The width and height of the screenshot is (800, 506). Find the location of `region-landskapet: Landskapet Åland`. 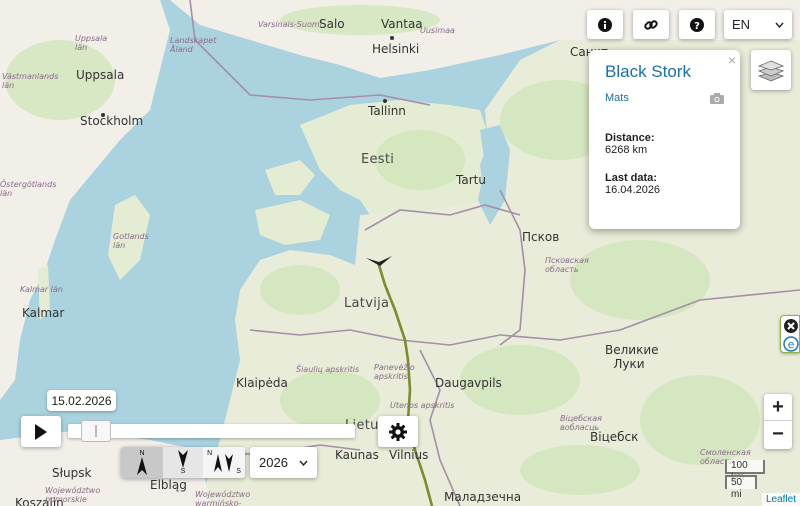

region-landskapet: Landskapet Åland is located at coordinates (193, 45).